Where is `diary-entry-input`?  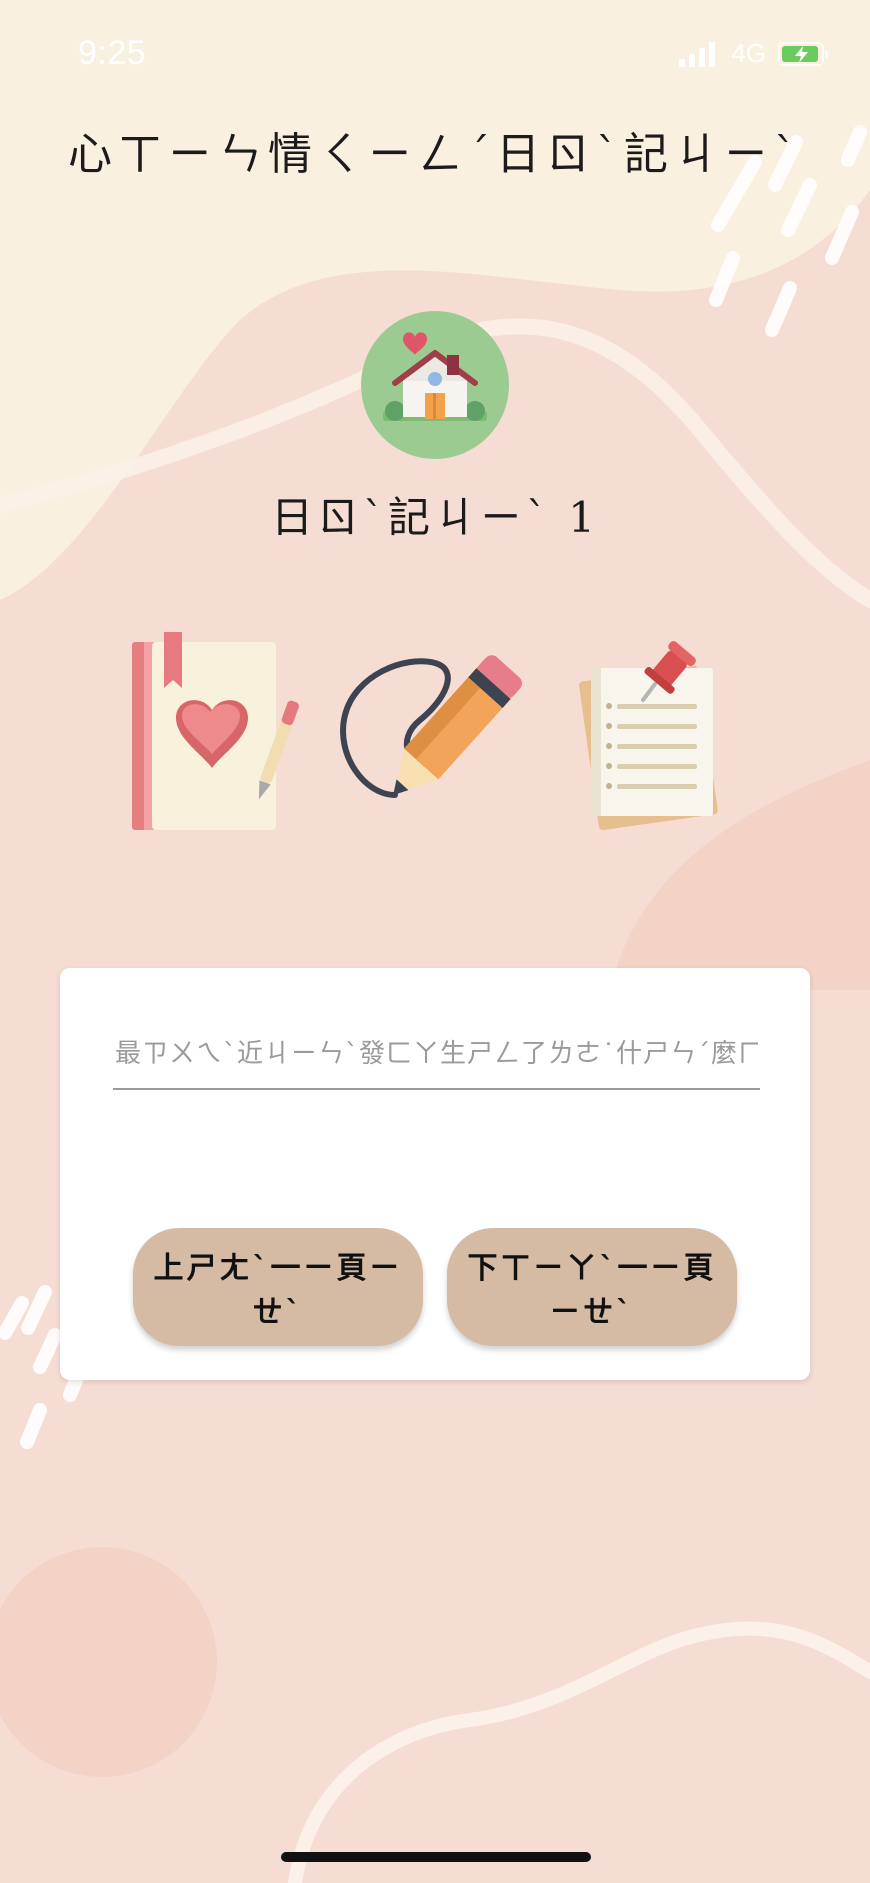 diary-entry-input is located at coordinates (436, 1059).